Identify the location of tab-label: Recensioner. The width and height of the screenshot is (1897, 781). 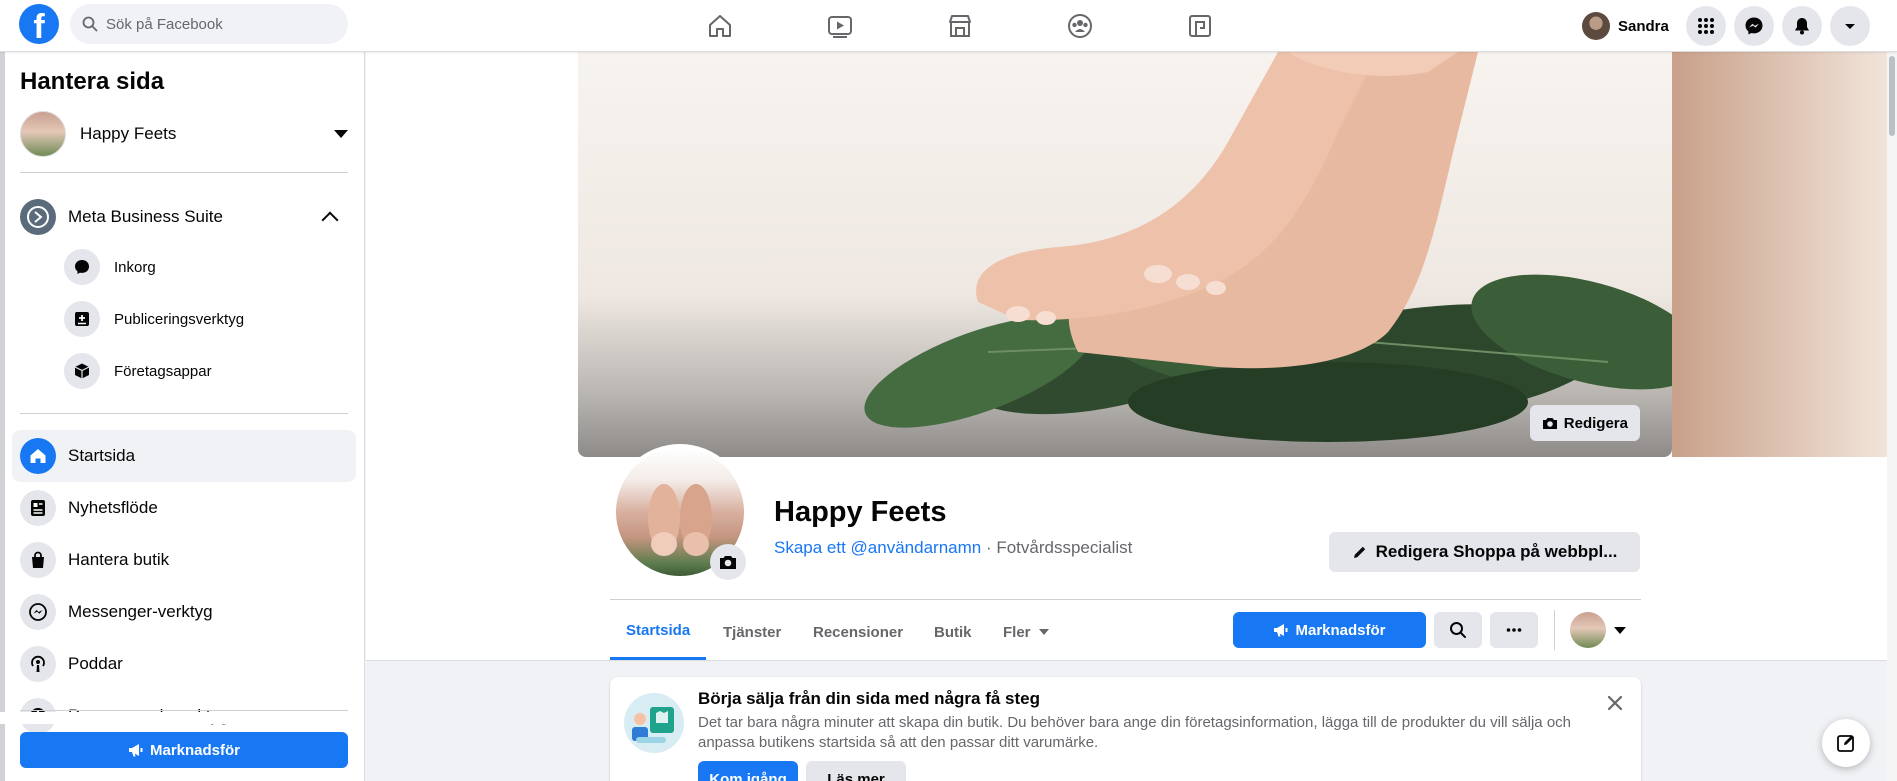
(858, 632).